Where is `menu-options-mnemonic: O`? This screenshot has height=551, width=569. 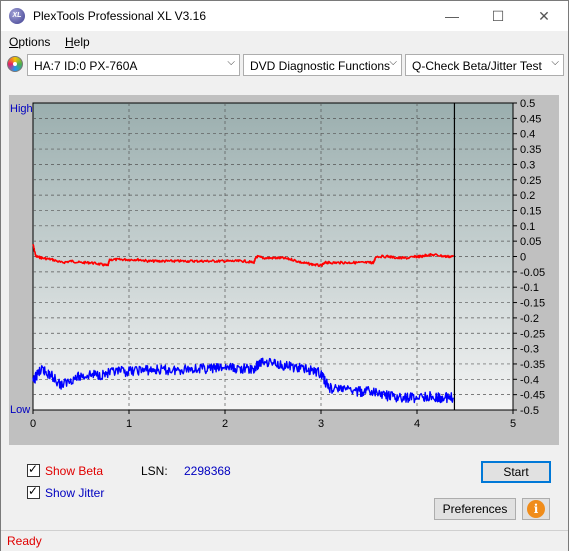
menu-options-mnemonic: O is located at coordinates (14, 42).